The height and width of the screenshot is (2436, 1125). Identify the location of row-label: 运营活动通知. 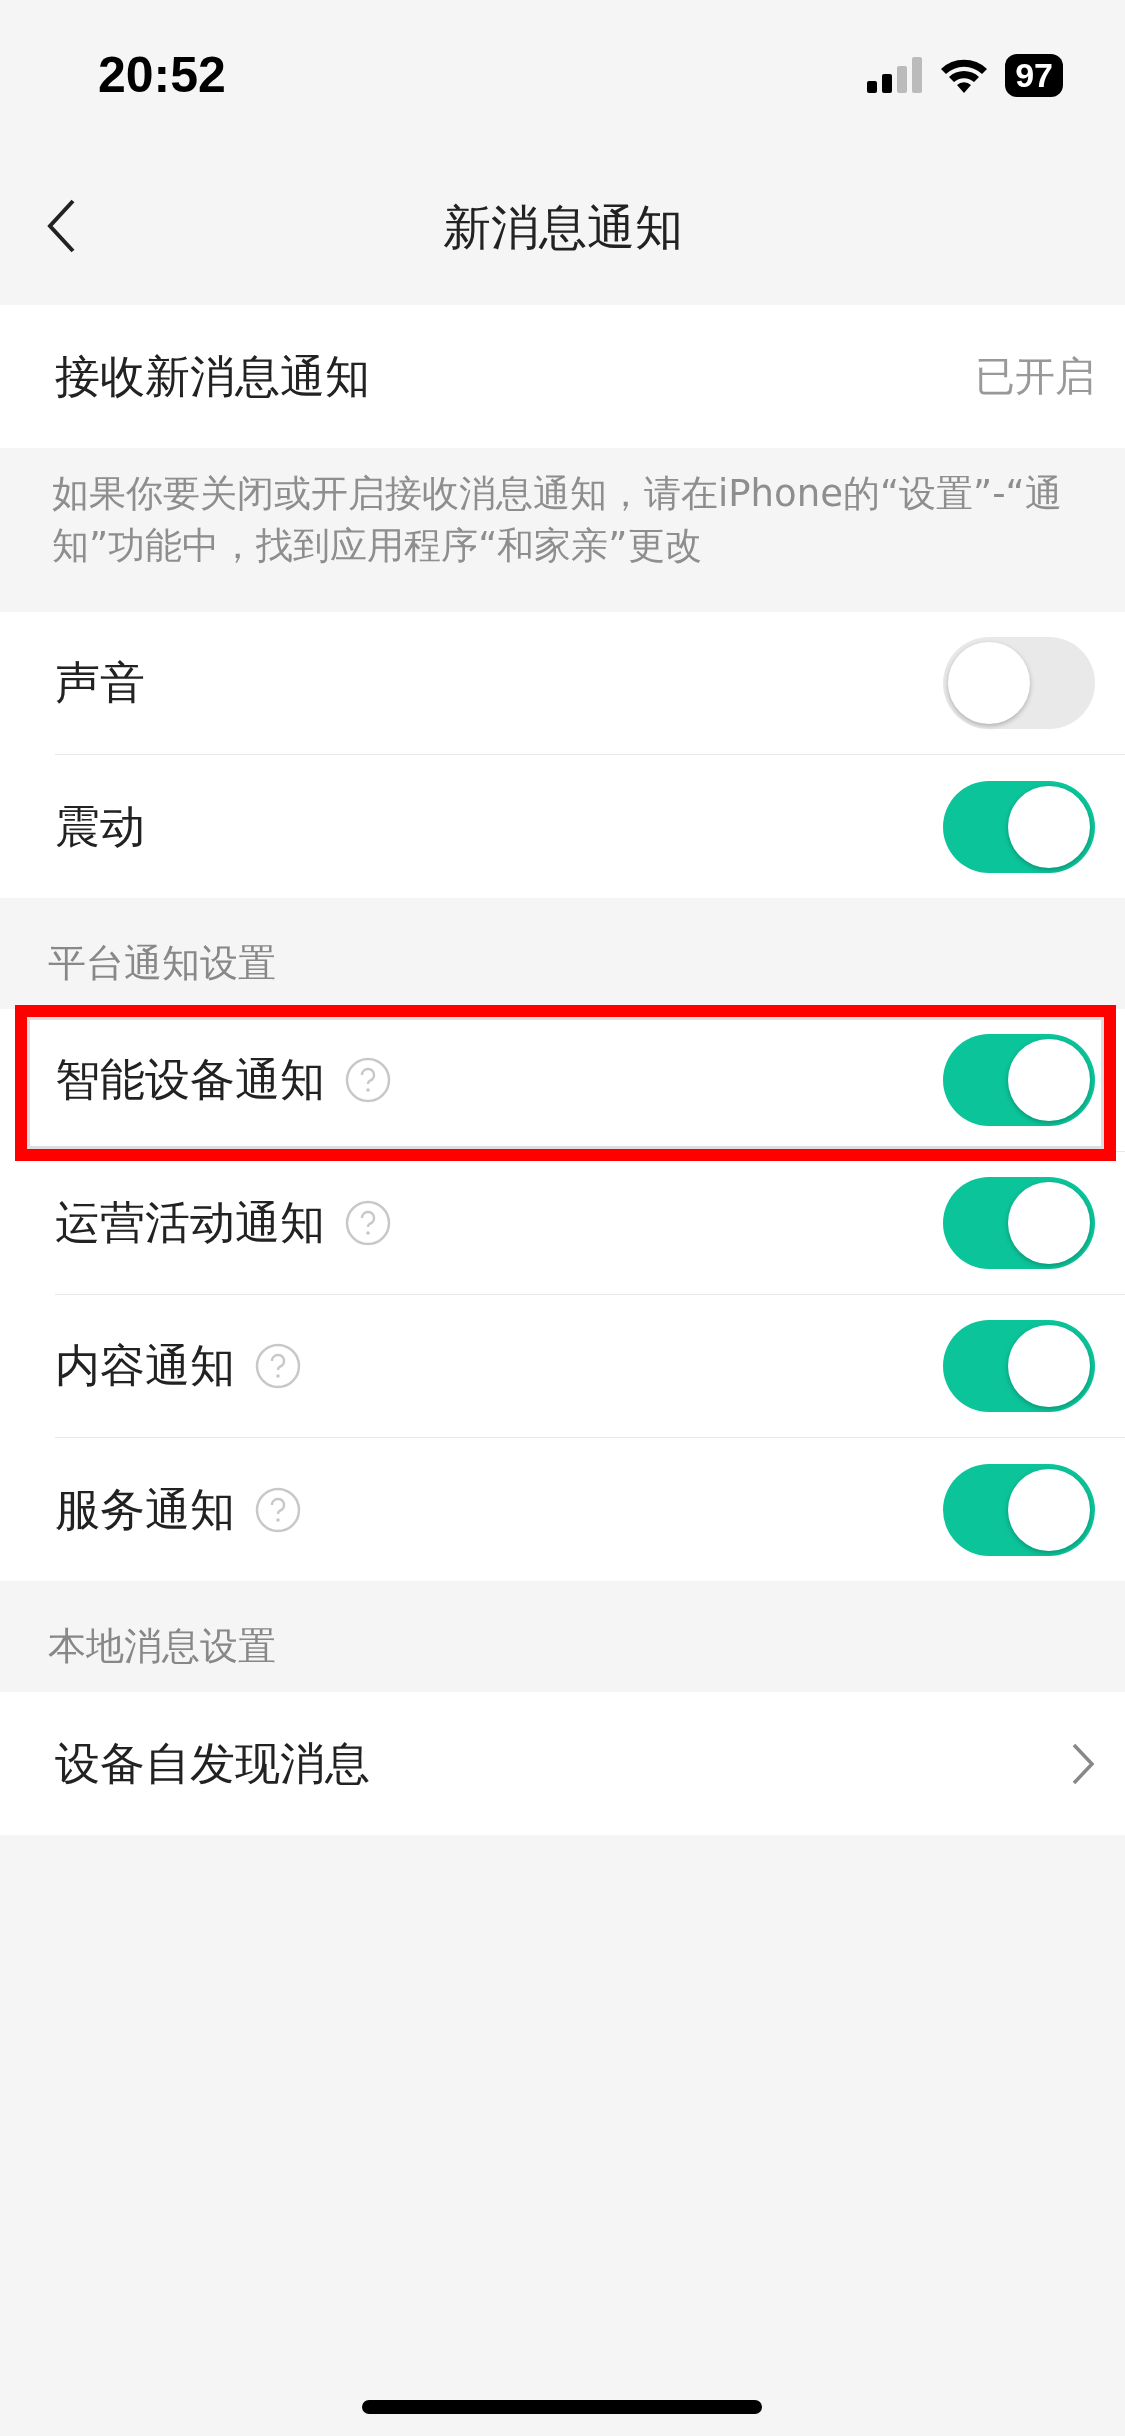
(190, 1223).